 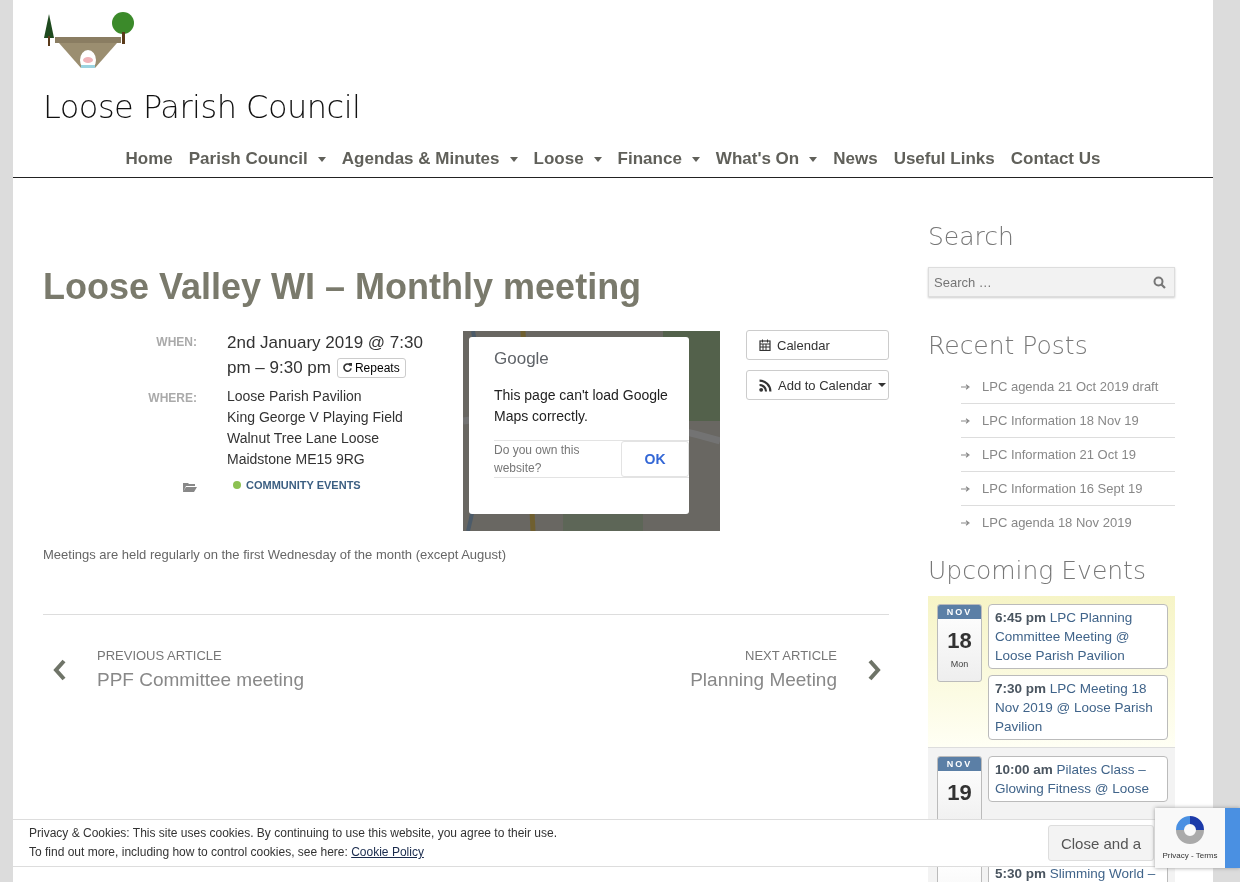 I want to click on when-label: WHEN:, so click(x=176, y=342).